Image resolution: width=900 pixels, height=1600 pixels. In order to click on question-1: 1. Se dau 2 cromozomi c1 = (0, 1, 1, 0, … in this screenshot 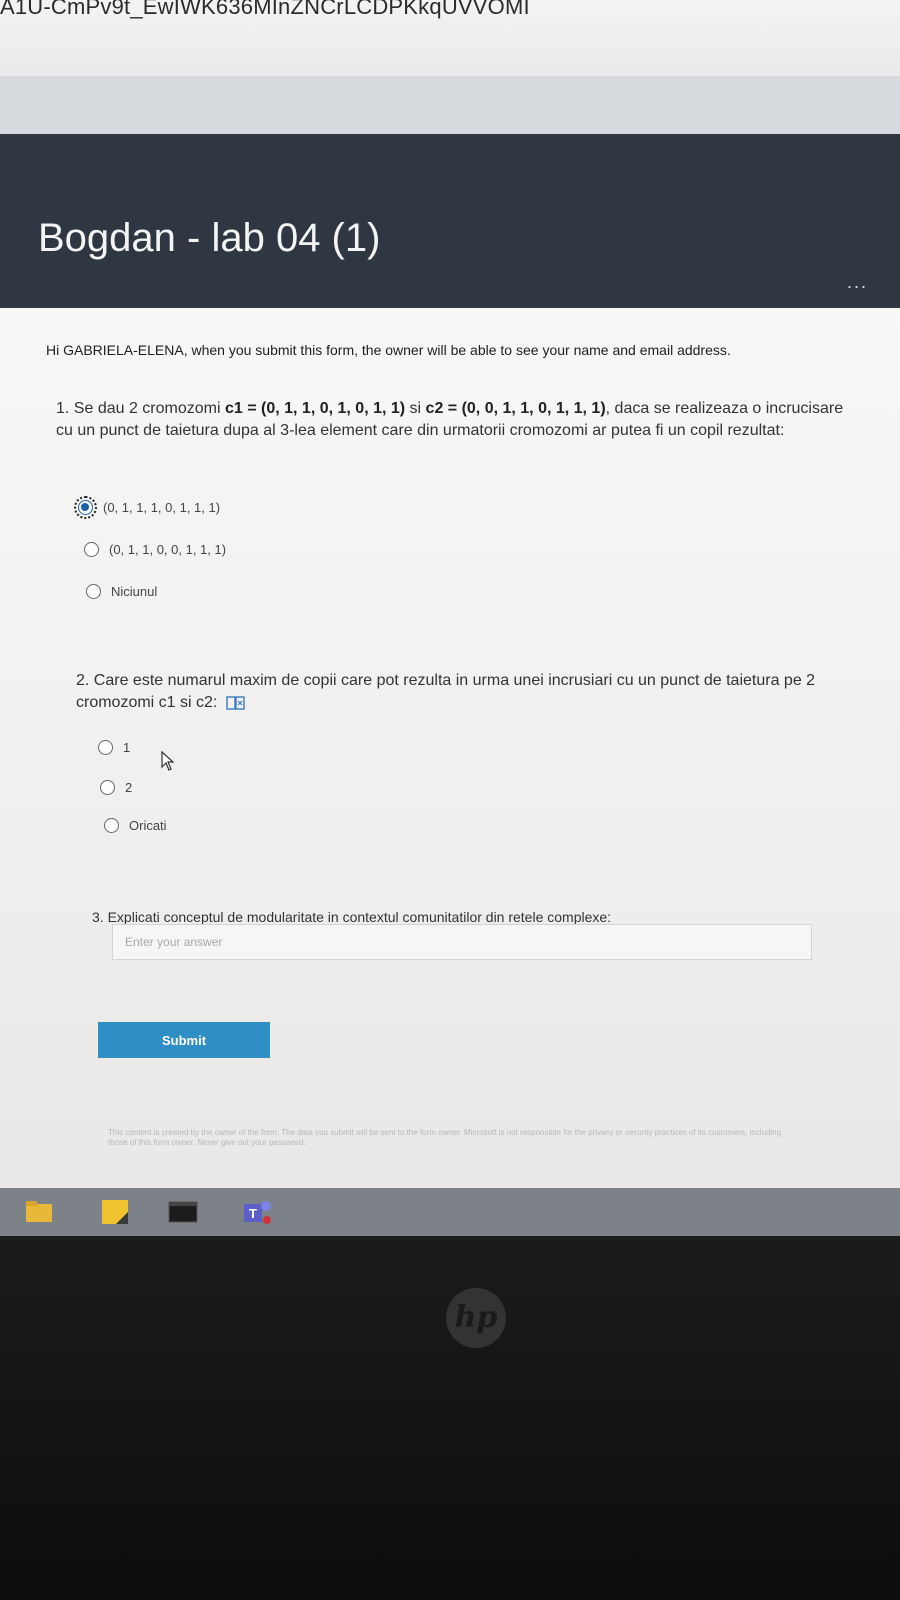, I will do `click(451, 420)`.